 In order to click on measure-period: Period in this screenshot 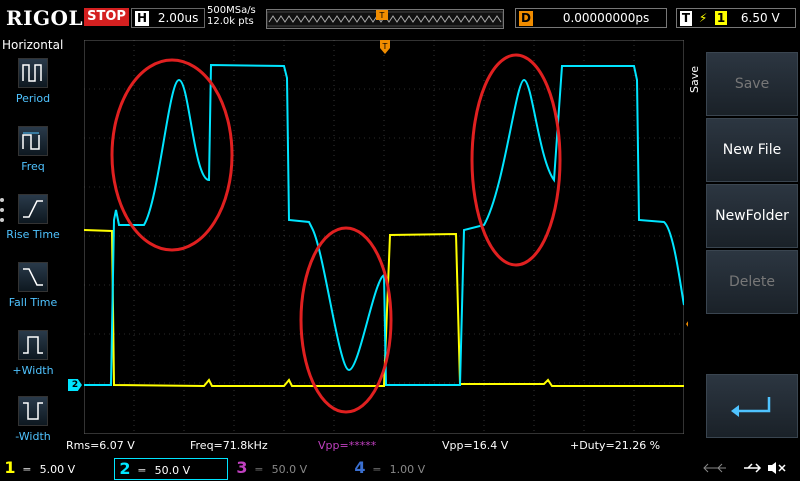, I will do `click(33, 90)`.